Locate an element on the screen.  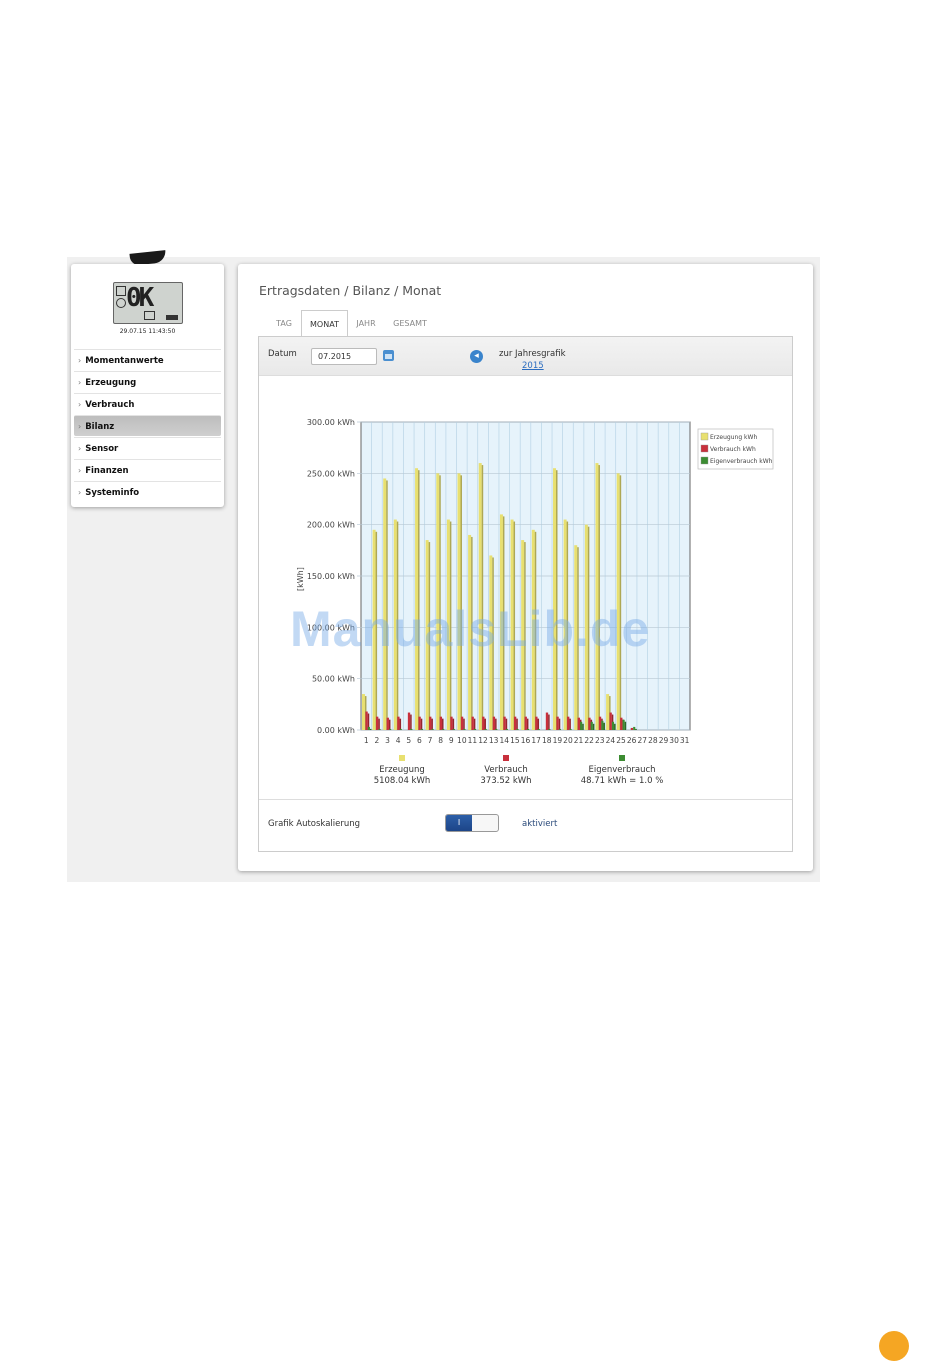
date-input is located at coordinates (344, 356).